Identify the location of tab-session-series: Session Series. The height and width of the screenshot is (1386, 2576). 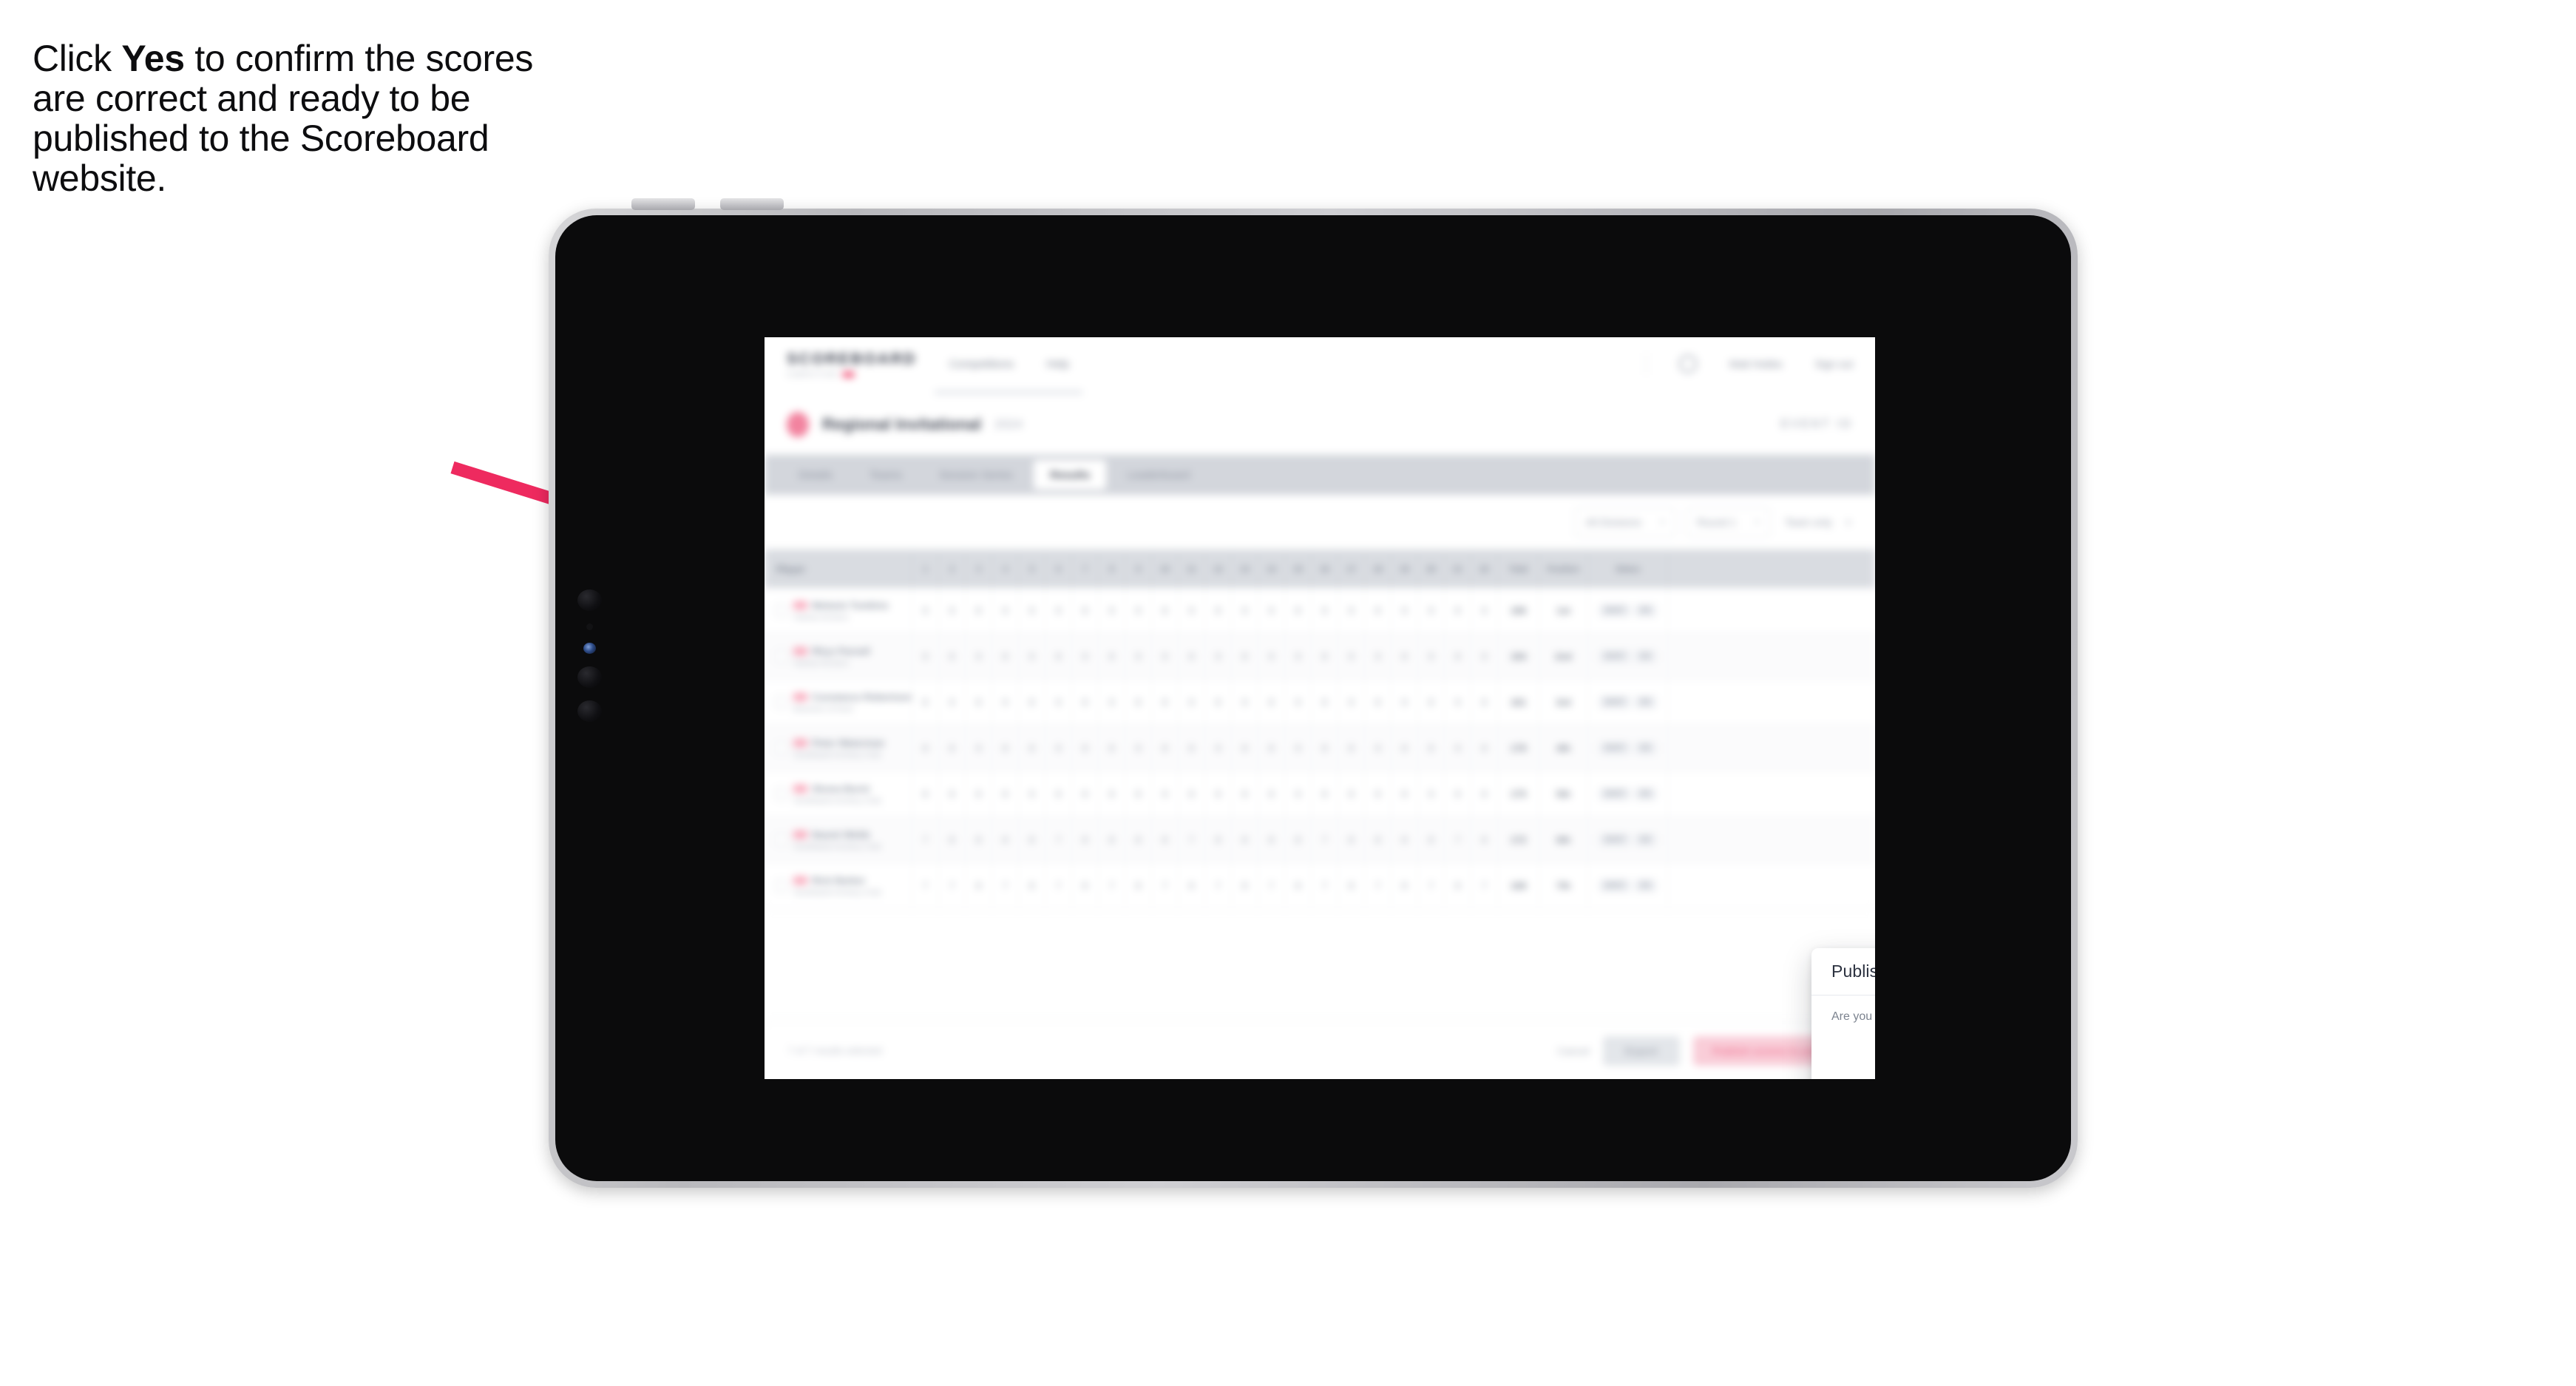
(976, 475).